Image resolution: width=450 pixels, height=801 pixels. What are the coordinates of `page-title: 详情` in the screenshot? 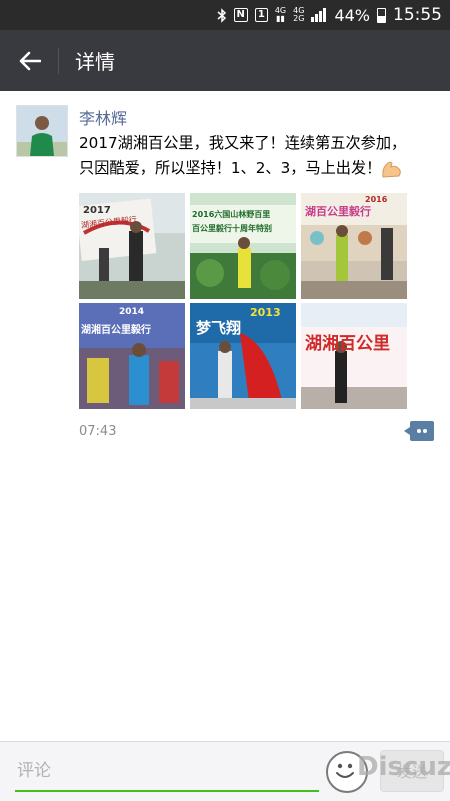 It's located at (95, 62).